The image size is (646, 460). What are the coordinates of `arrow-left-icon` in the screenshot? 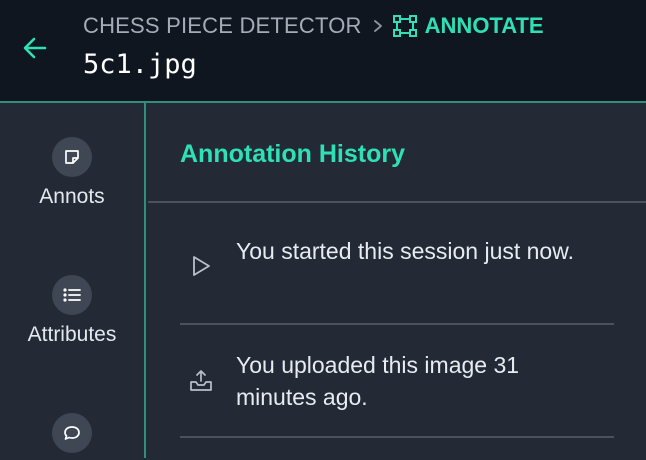 It's located at (35, 48).